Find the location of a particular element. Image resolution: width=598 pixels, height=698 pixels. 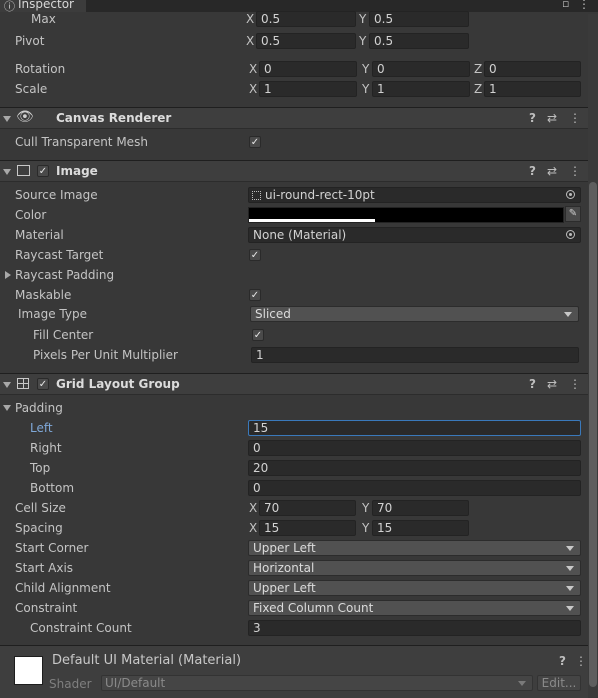

source-image-field: ui-round-rect-10pt is located at coordinates (414, 195).